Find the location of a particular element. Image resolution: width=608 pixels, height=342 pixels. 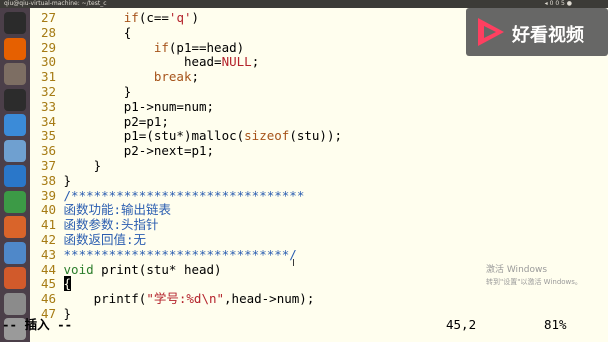

impress-icon is located at coordinates (15, 227).